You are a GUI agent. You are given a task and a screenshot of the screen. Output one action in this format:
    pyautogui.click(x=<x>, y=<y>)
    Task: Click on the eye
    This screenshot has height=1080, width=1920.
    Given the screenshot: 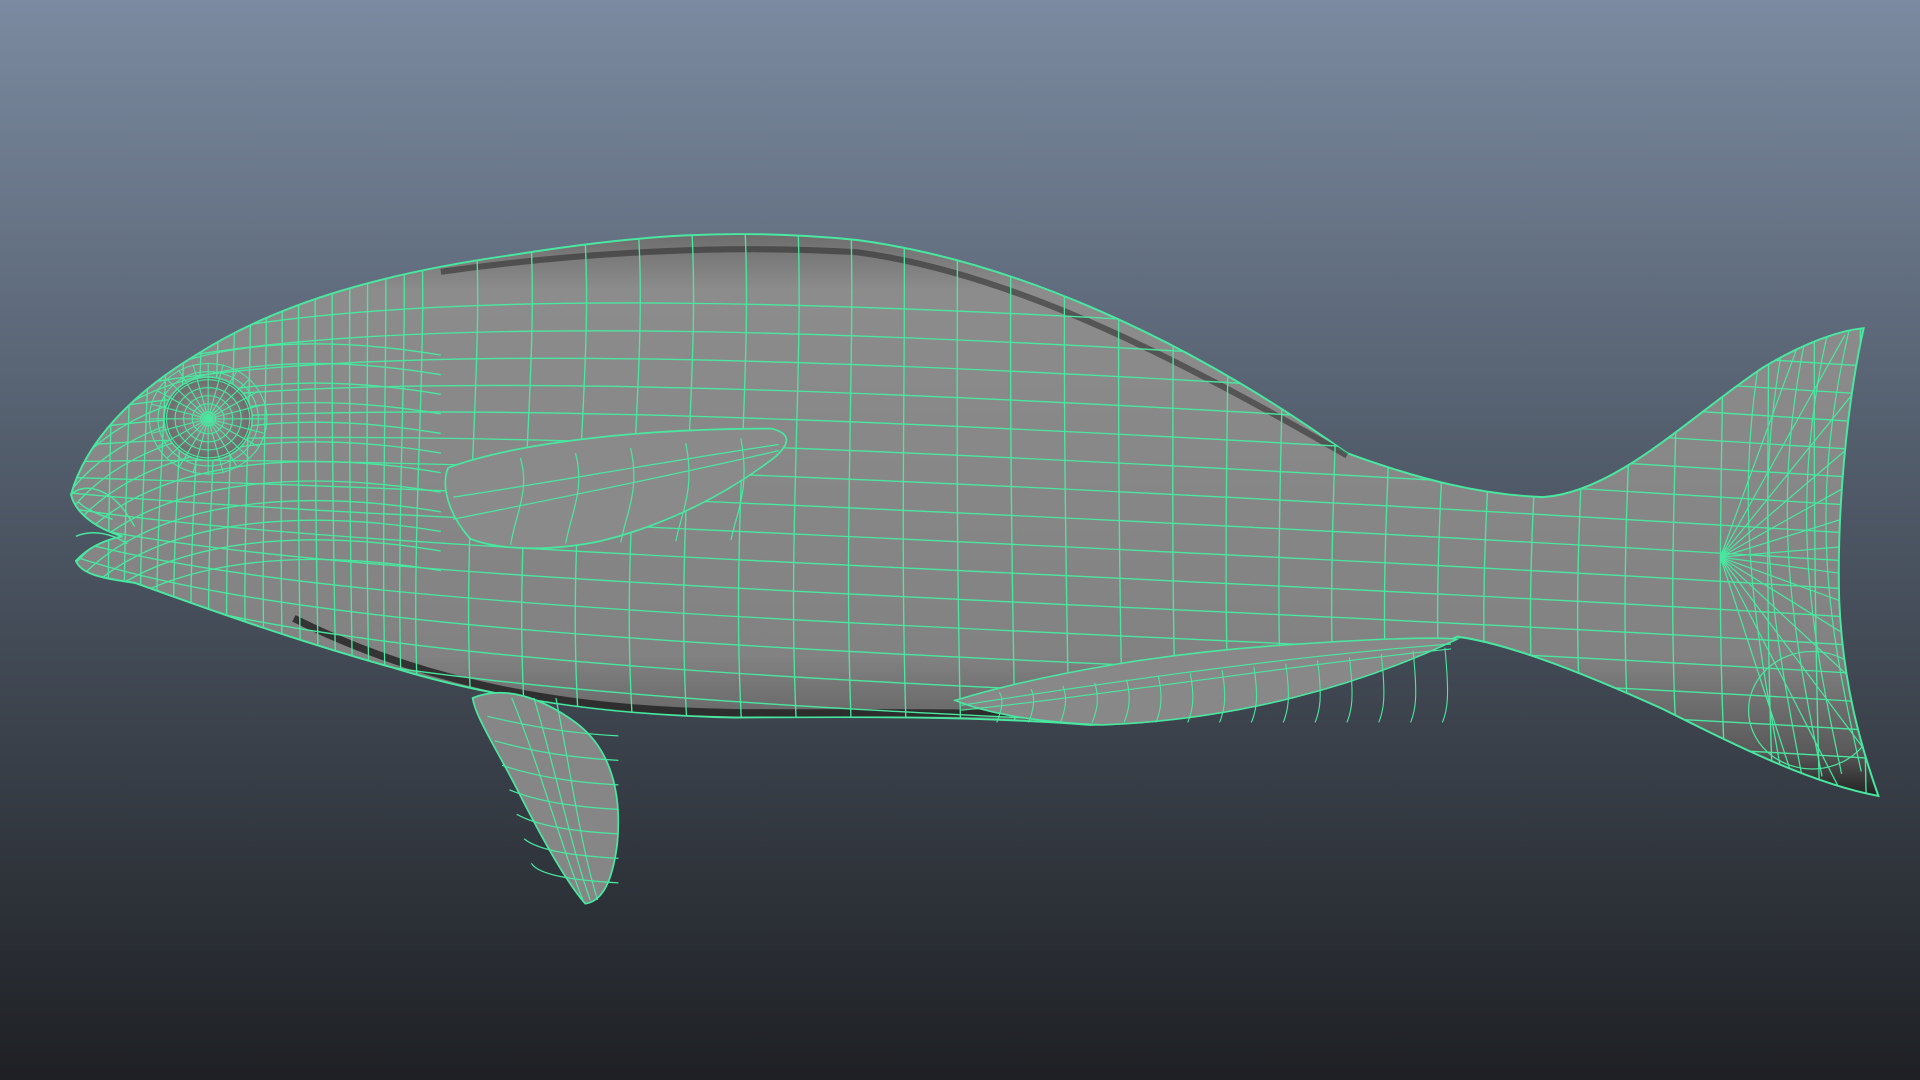 What is the action you would take?
    pyautogui.click(x=208, y=419)
    